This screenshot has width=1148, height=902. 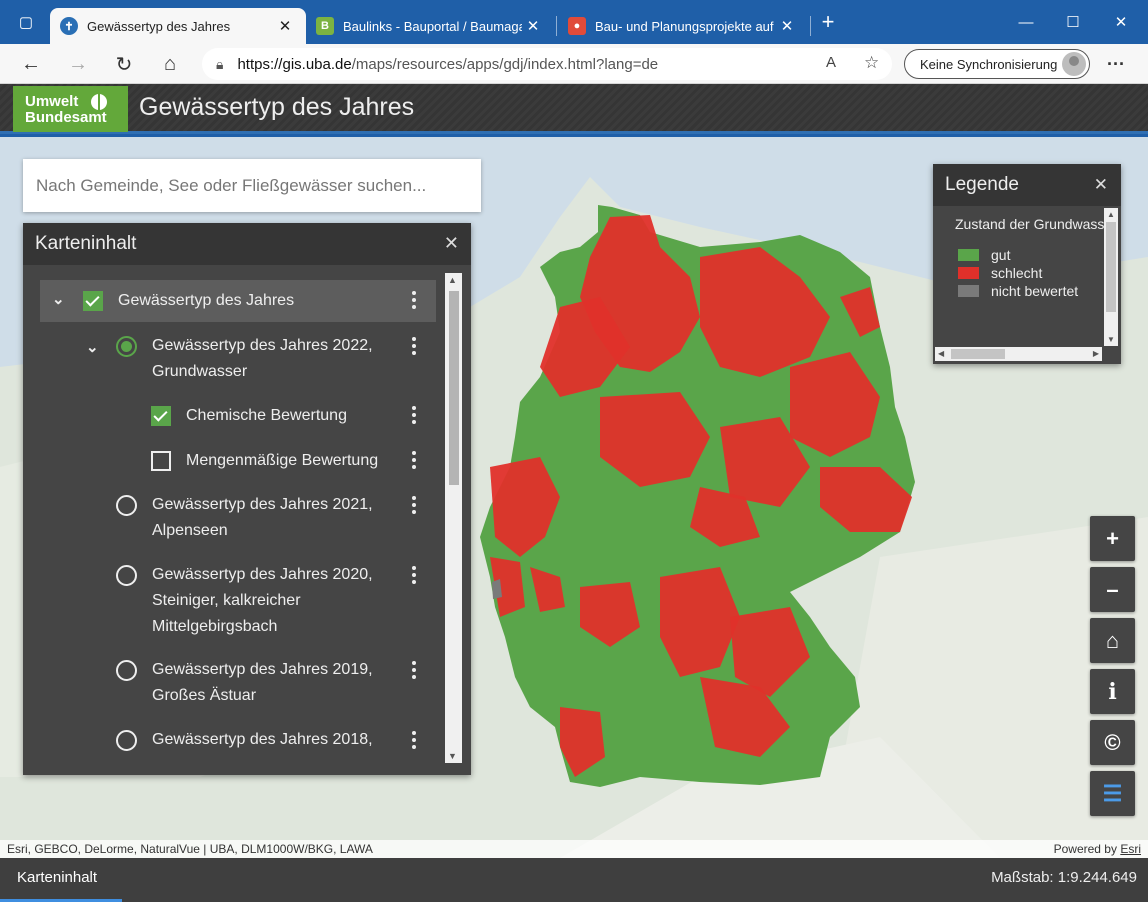 I want to click on layer-chemische-bewertung: Chemische Bewertung, so click(x=238, y=416).